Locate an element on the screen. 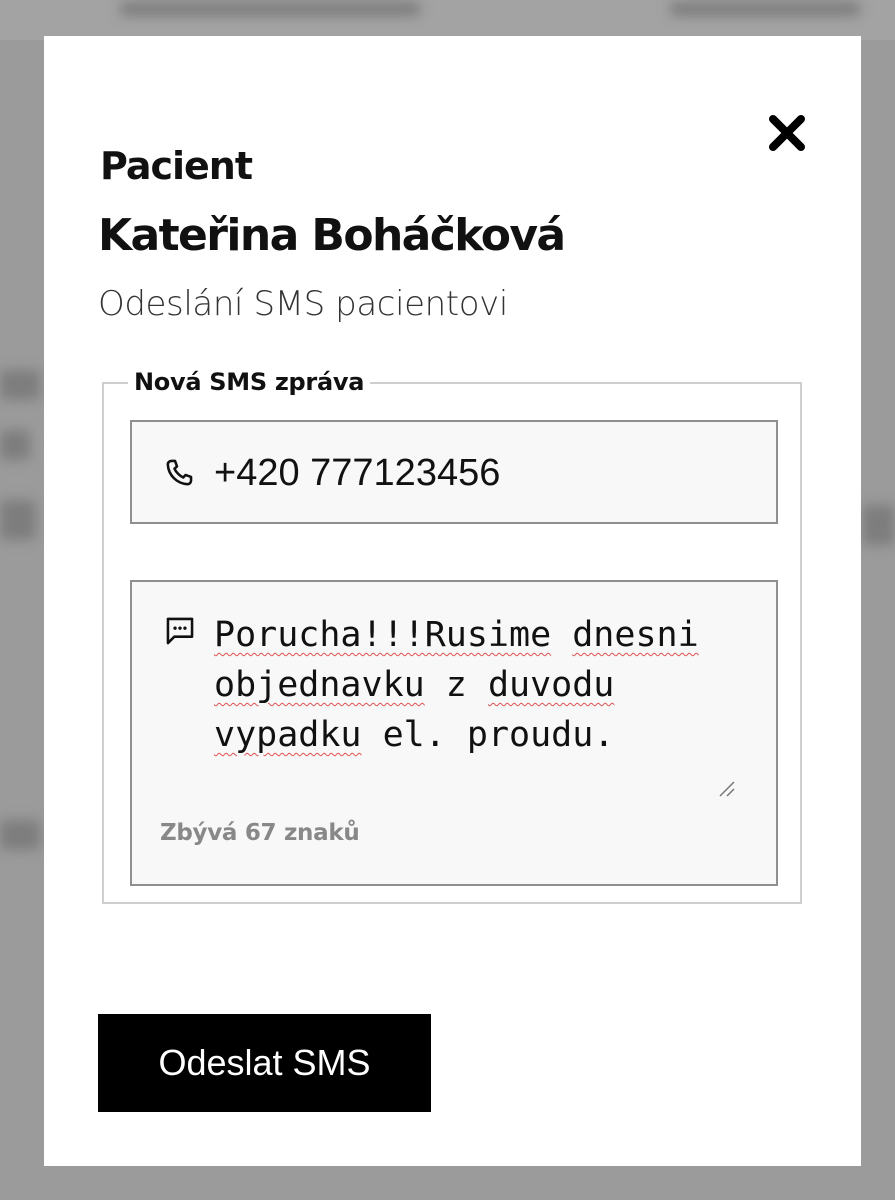  phone-field is located at coordinates (454, 472).